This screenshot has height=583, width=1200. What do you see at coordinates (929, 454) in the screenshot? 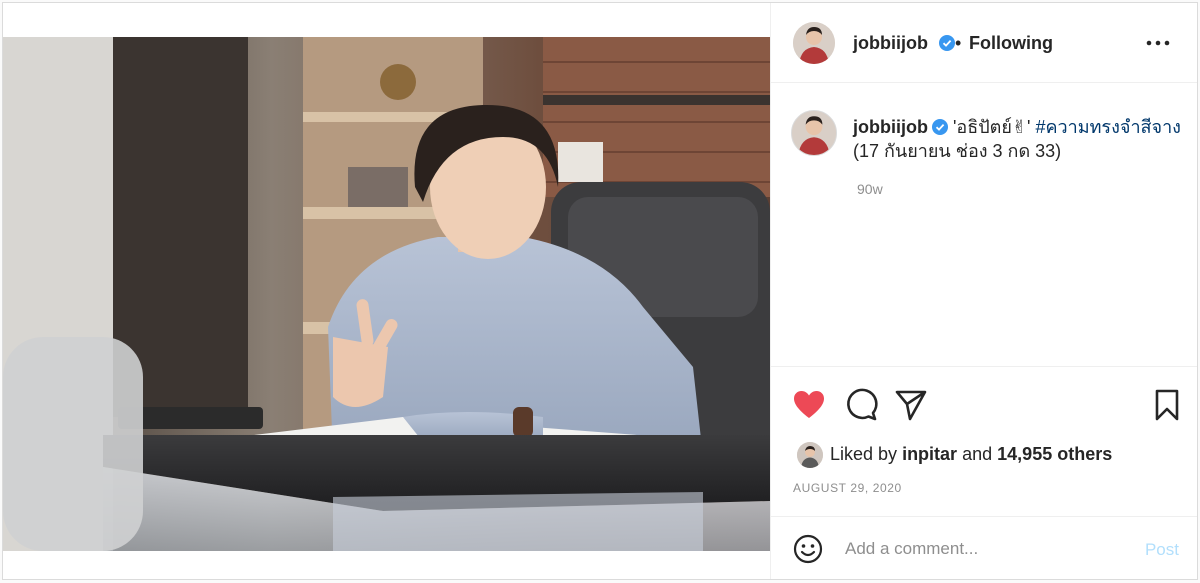
I see `liked-by-user: inpitar` at bounding box center [929, 454].